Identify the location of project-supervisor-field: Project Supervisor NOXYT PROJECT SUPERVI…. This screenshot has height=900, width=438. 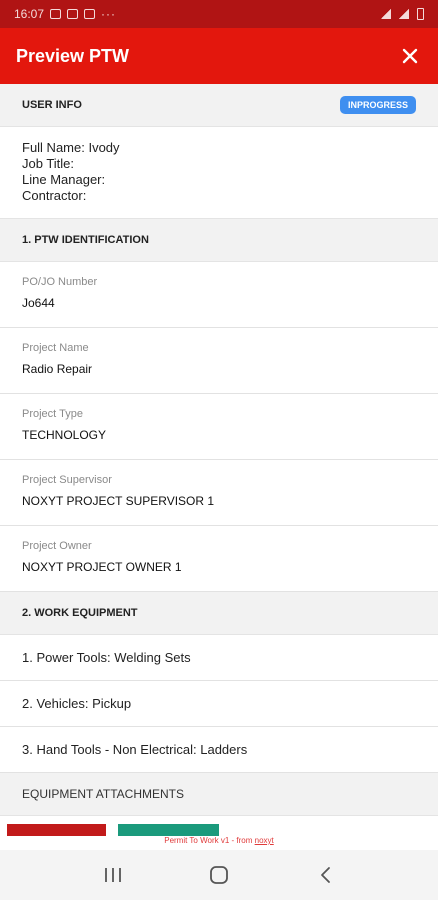
(219, 493).